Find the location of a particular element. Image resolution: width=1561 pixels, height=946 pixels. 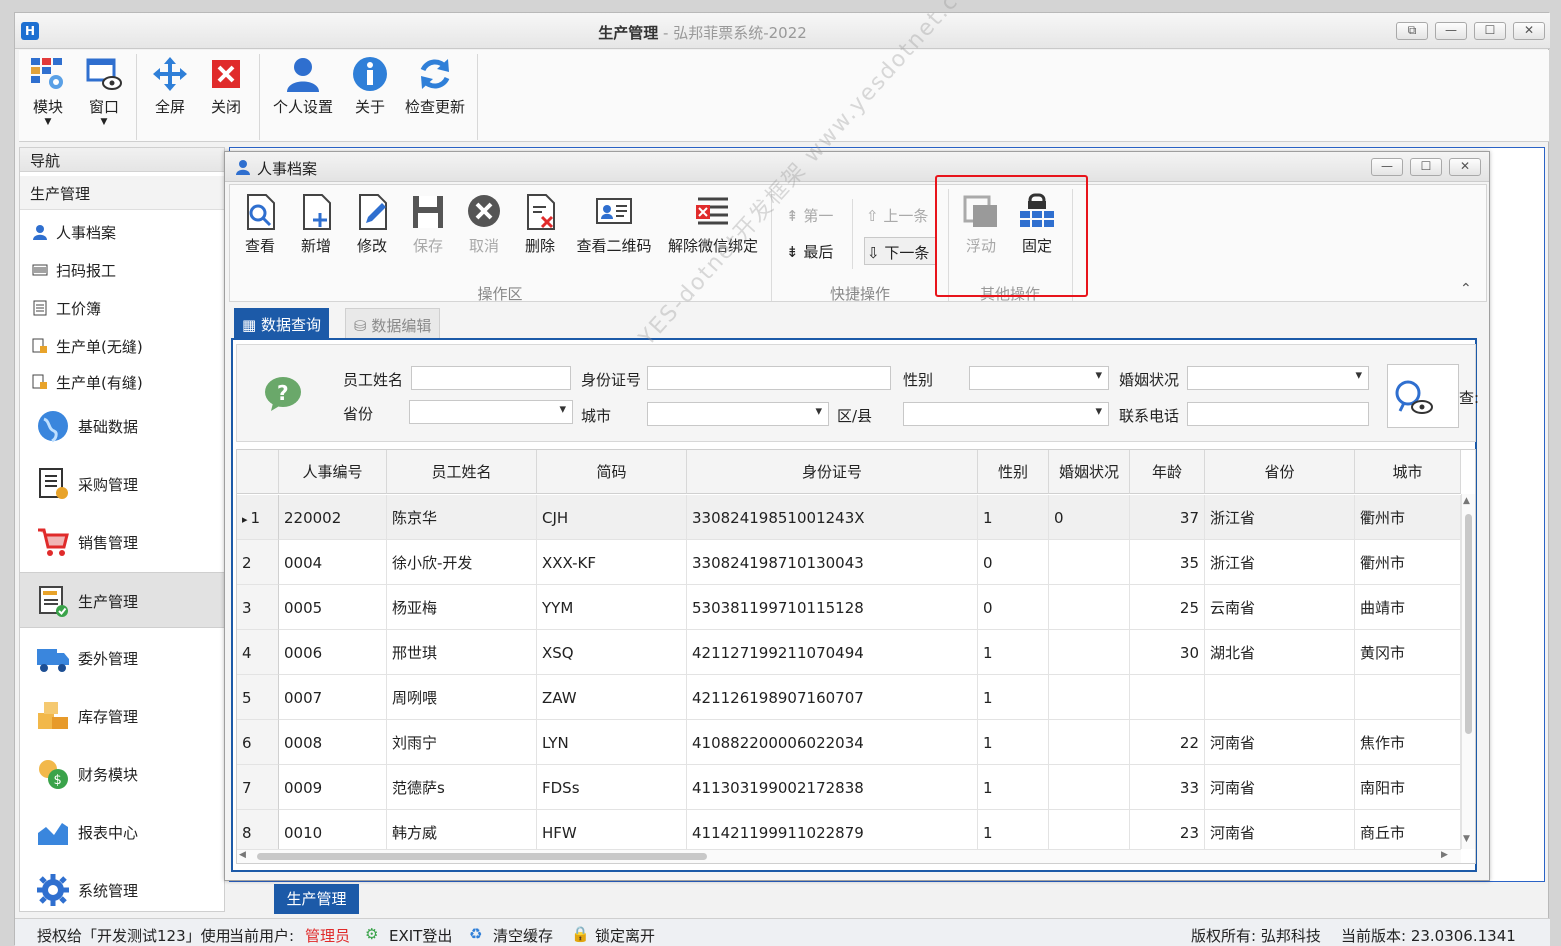

city-select is located at coordinates (738, 414).